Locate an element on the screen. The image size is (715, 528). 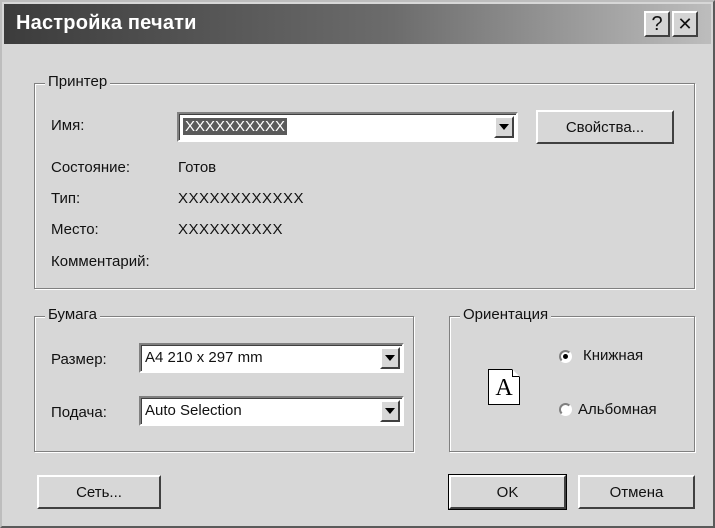
landscape-radio is located at coordinates (565, 409).